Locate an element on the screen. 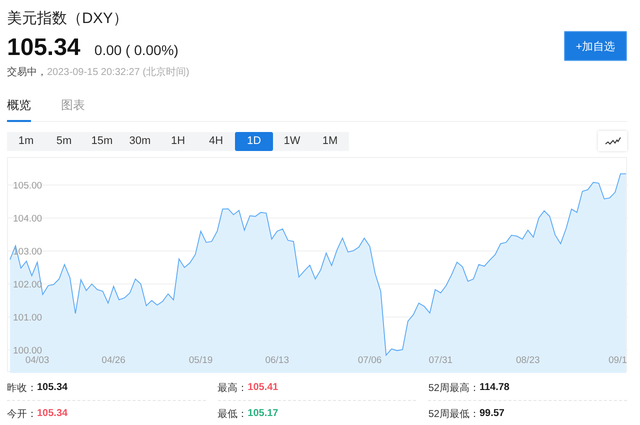  price: 105.34 is located at coordinates (43, 48).